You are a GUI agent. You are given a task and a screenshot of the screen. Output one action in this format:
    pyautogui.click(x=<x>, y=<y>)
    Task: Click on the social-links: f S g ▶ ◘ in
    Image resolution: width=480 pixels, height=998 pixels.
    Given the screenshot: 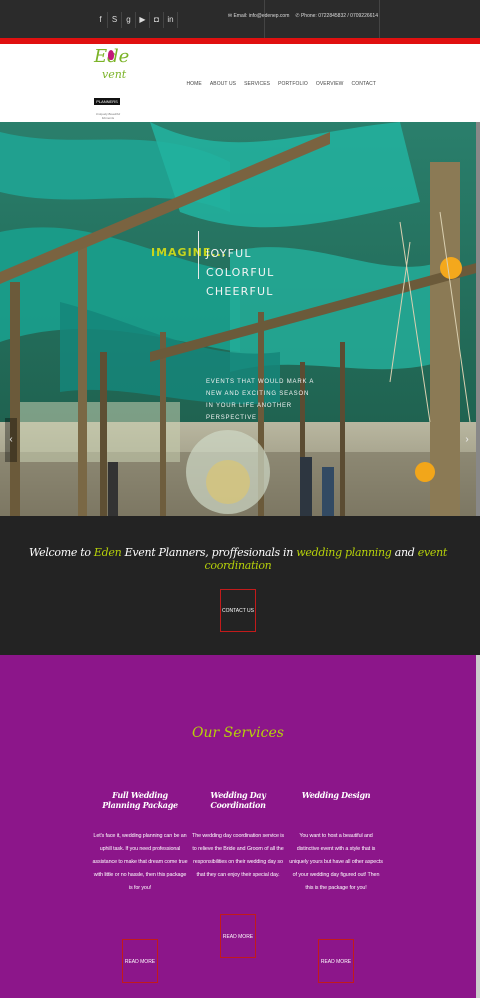 What is the action you would take?
    pyautogui.click(x=136, y=20)
    